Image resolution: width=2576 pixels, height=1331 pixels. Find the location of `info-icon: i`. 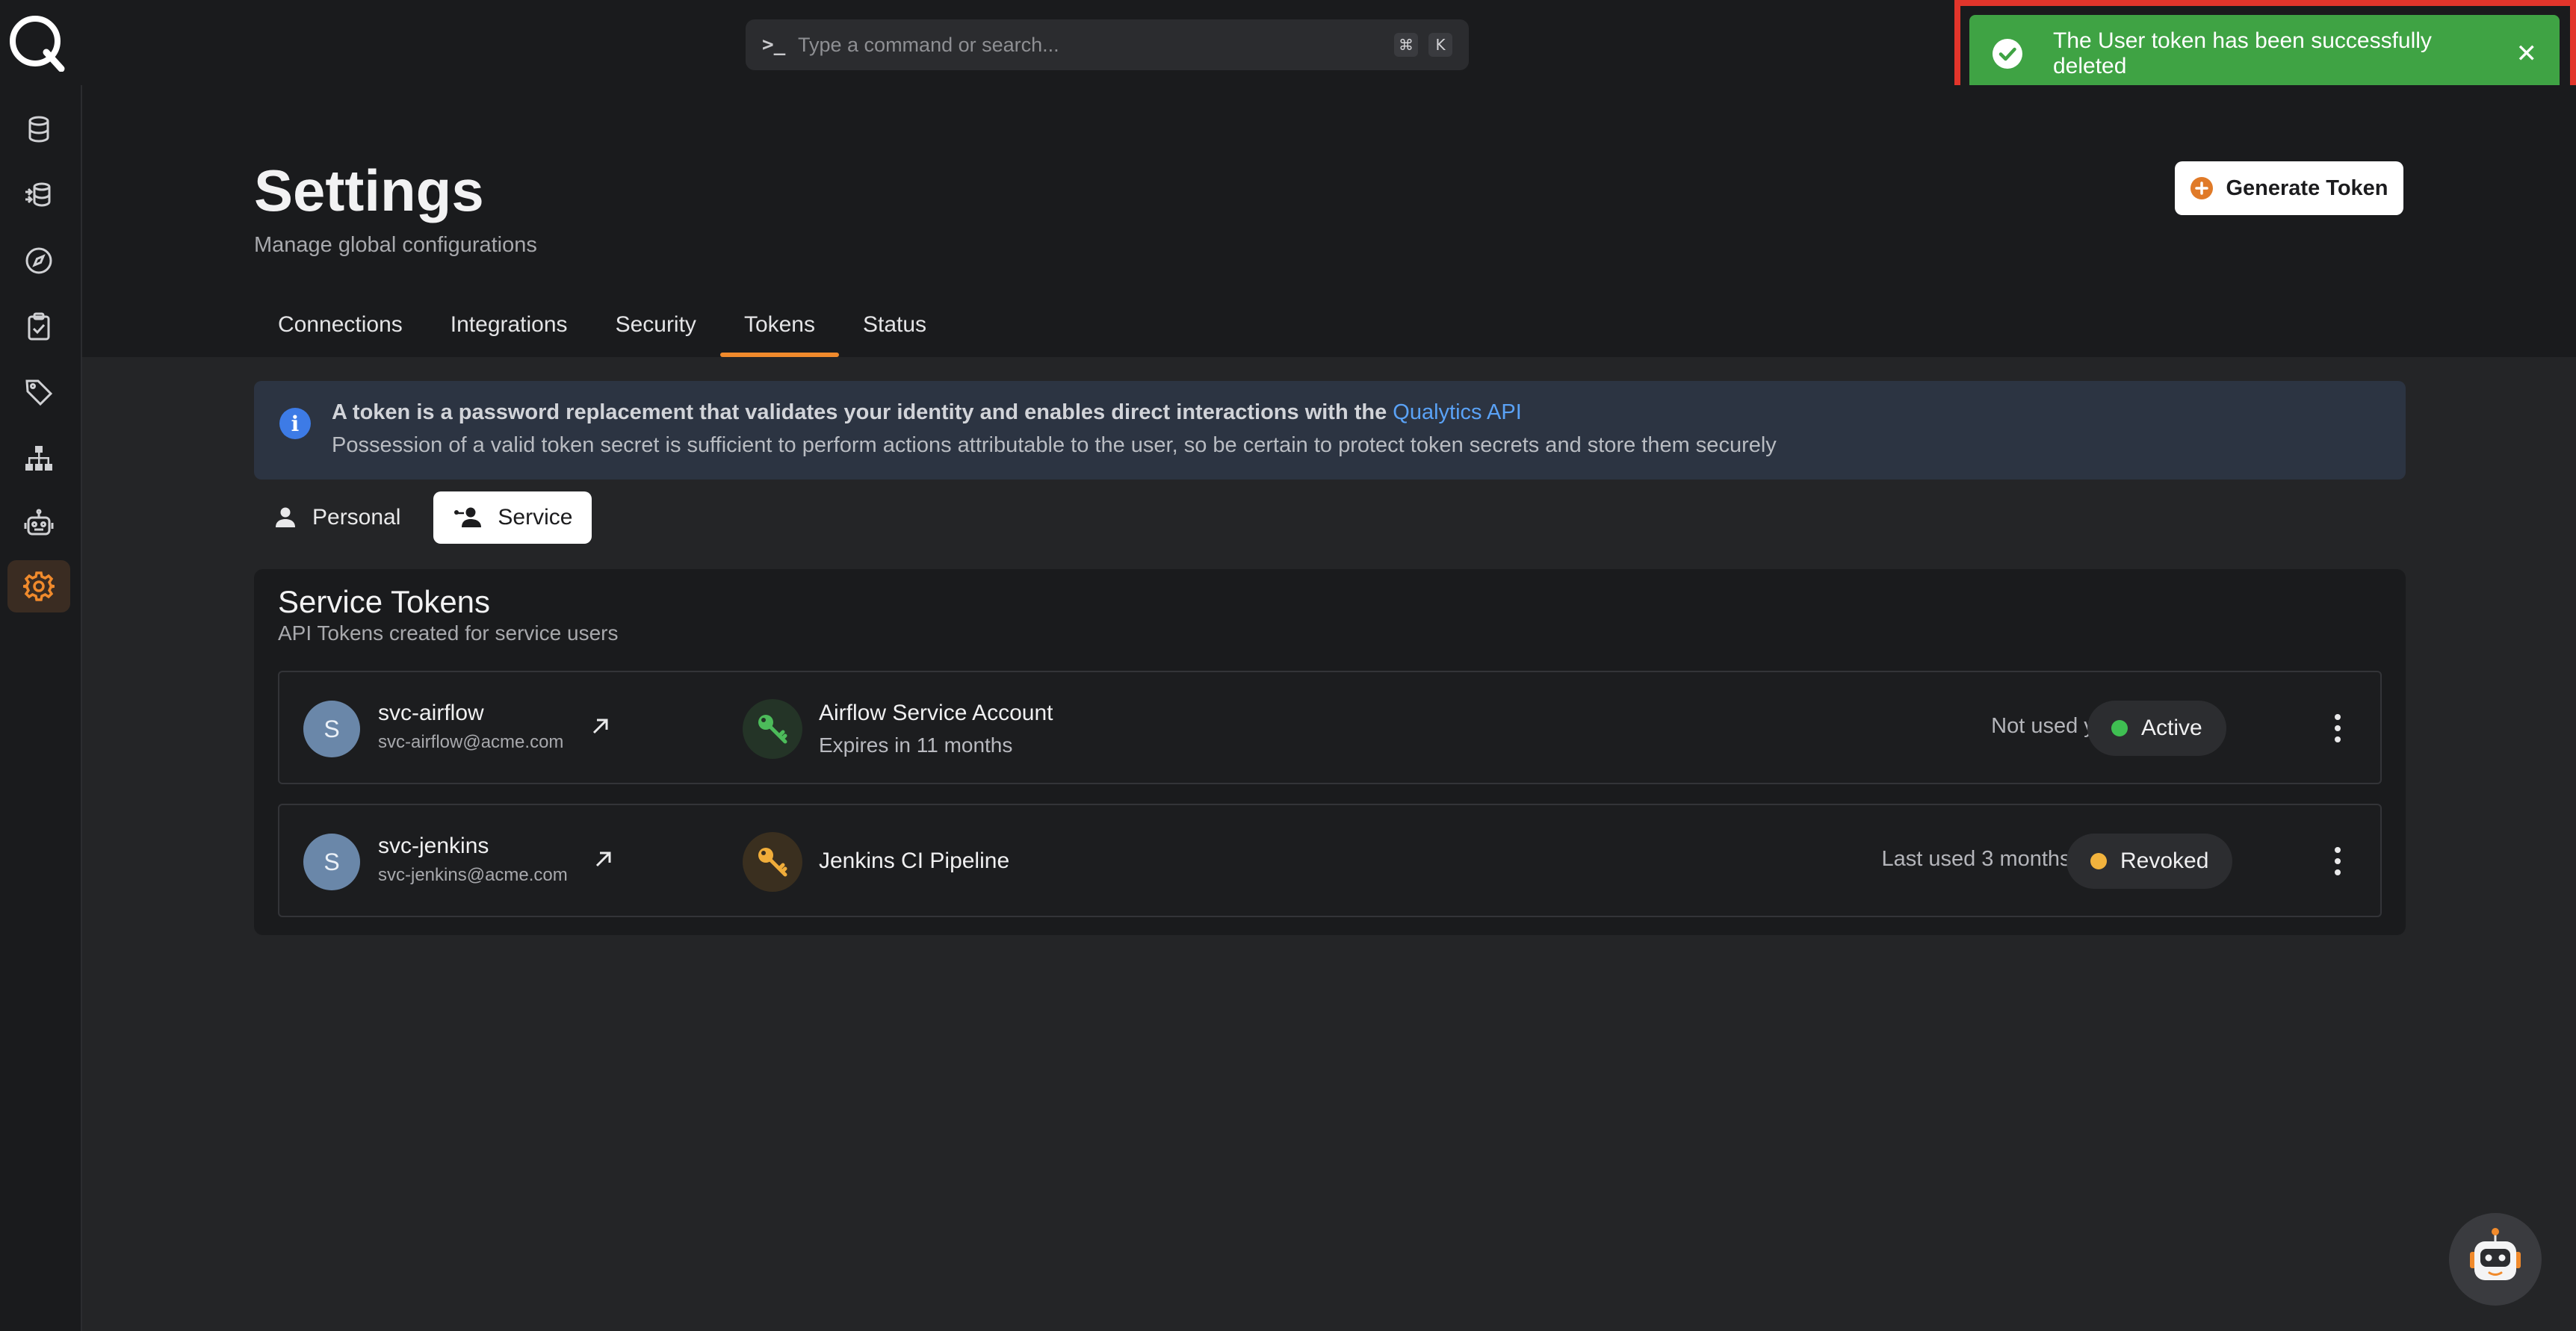

info-icon: i is located at coordinates (295, 423).